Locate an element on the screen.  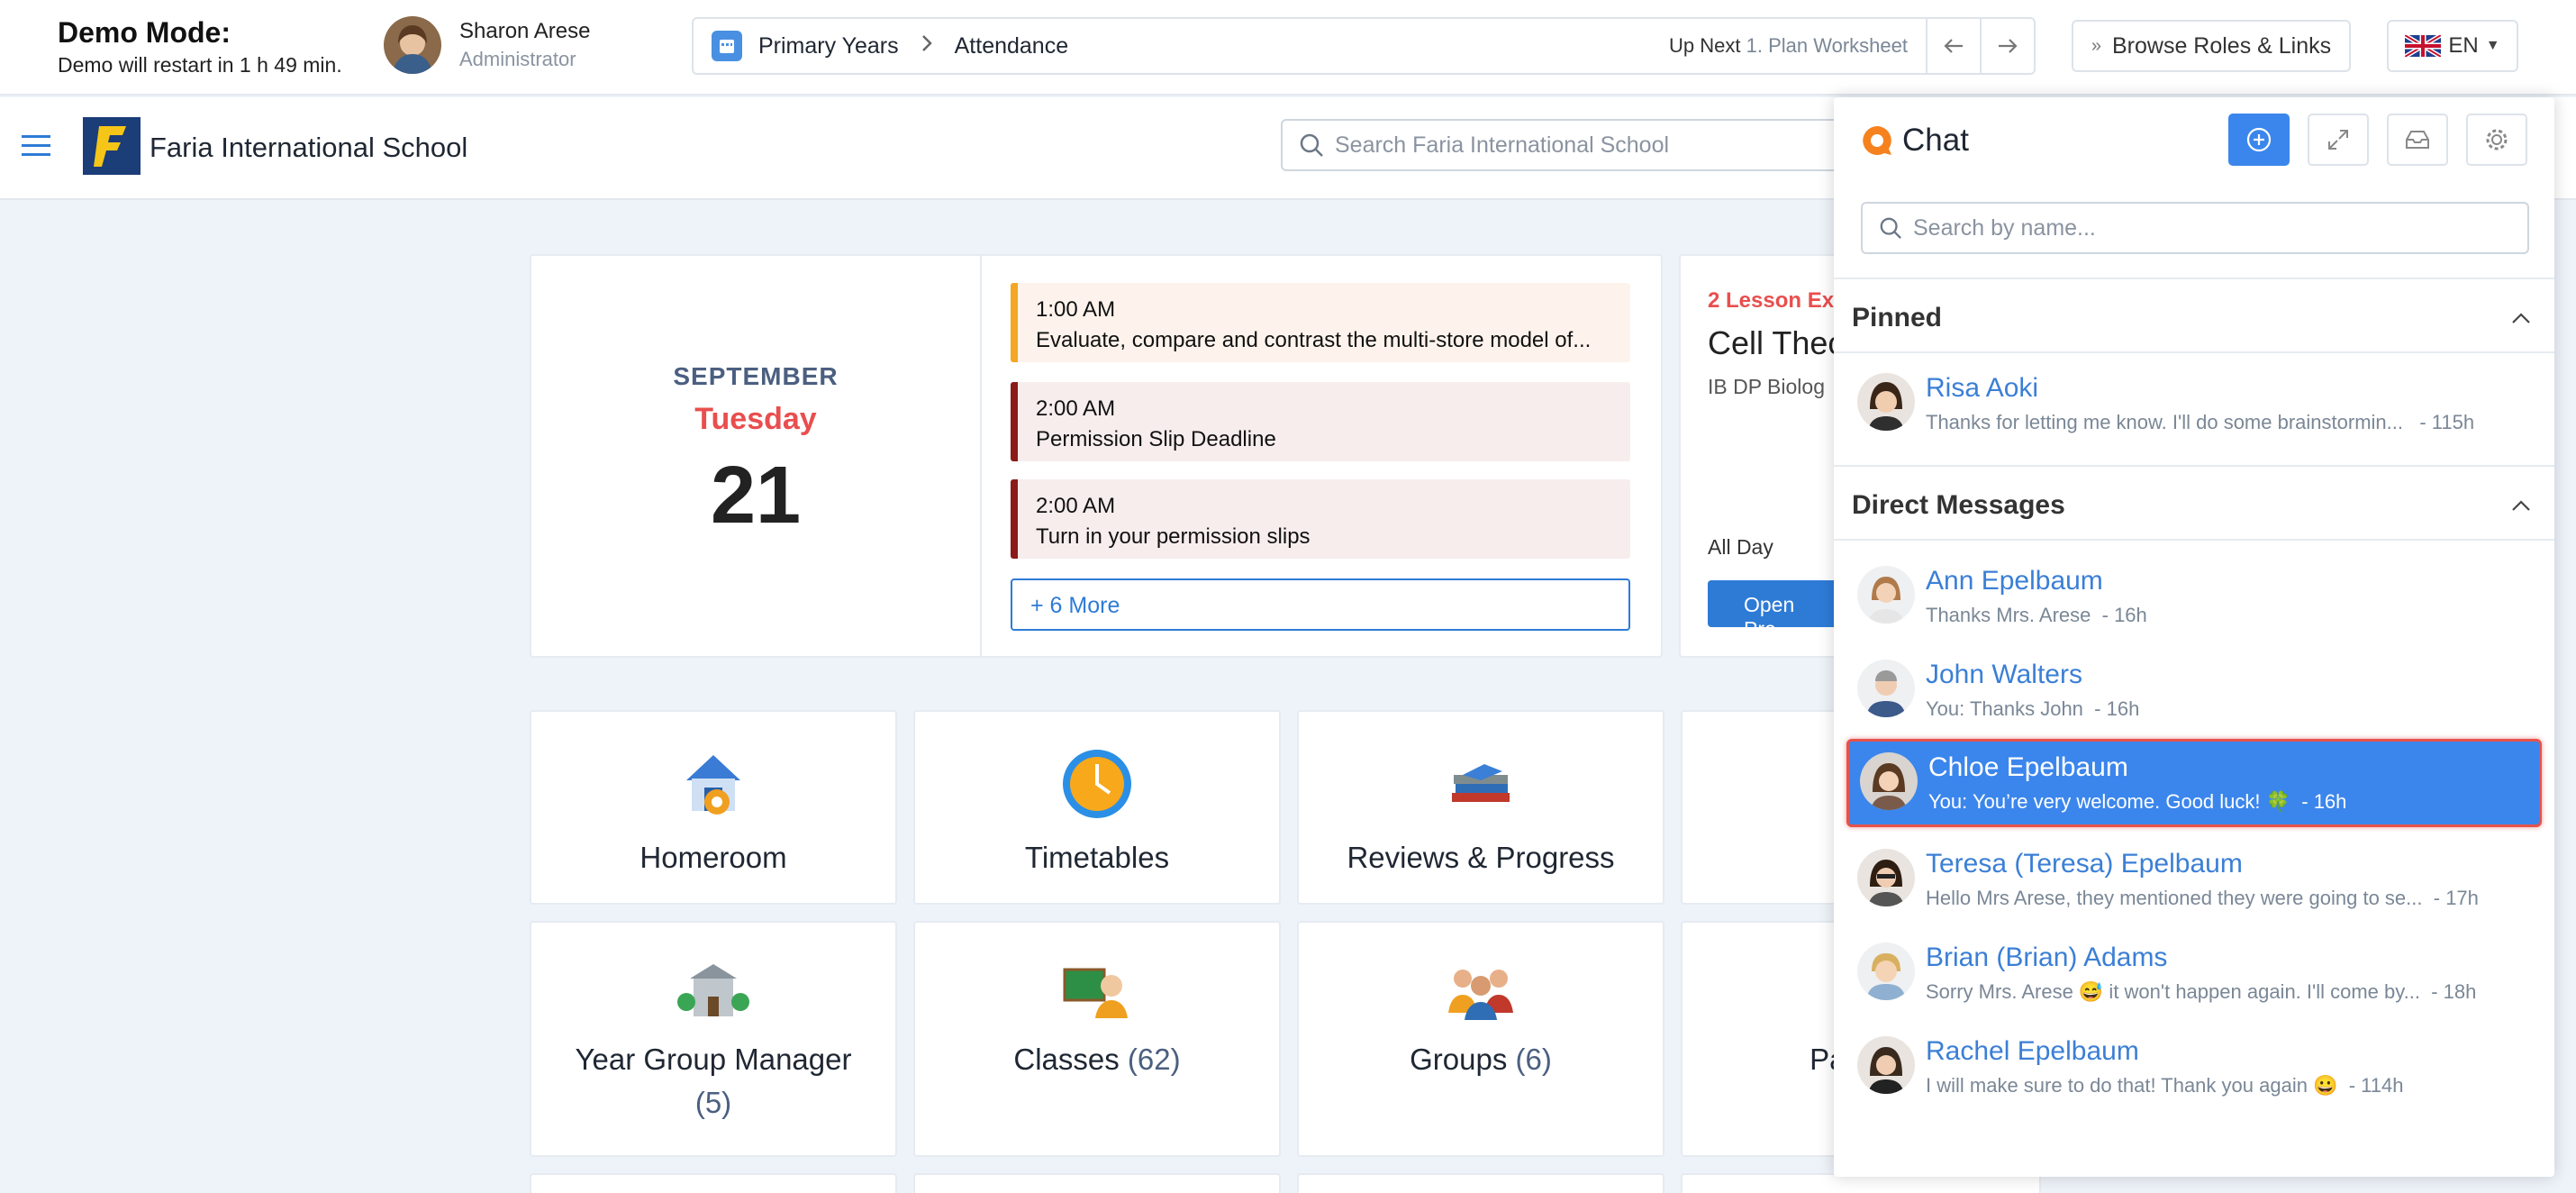
tile-label-wrap: Classes (62) is located at coordinates (1097, 1059).